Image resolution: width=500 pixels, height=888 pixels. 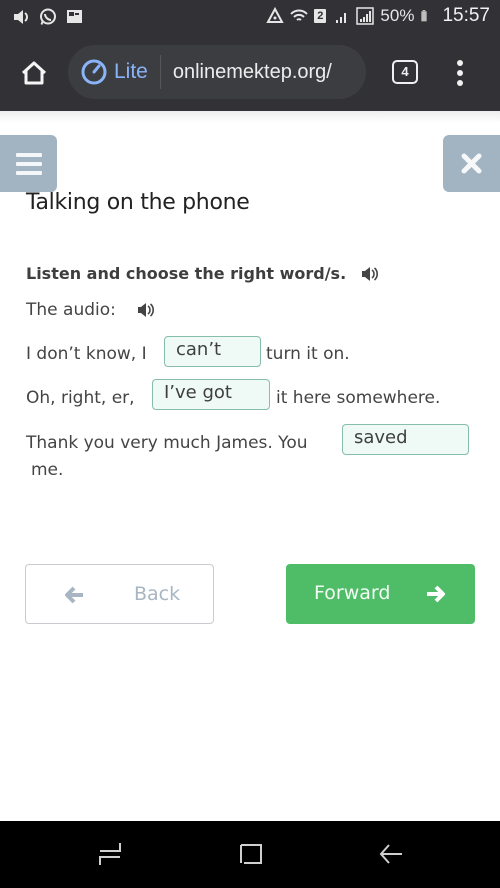 I want to click on forward-button: Forward, so click(x=380, y=594).